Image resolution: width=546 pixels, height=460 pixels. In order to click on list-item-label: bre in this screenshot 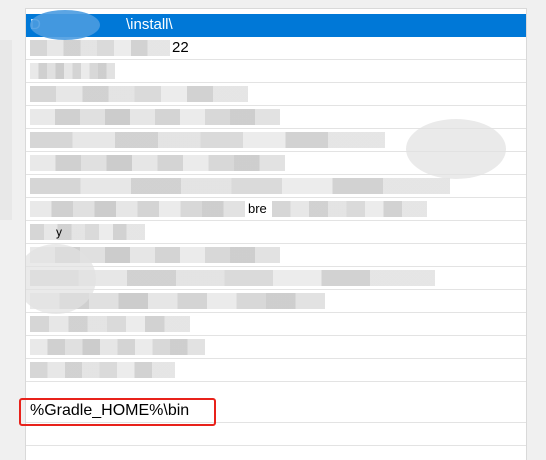, I will do `click(257, 208)`.